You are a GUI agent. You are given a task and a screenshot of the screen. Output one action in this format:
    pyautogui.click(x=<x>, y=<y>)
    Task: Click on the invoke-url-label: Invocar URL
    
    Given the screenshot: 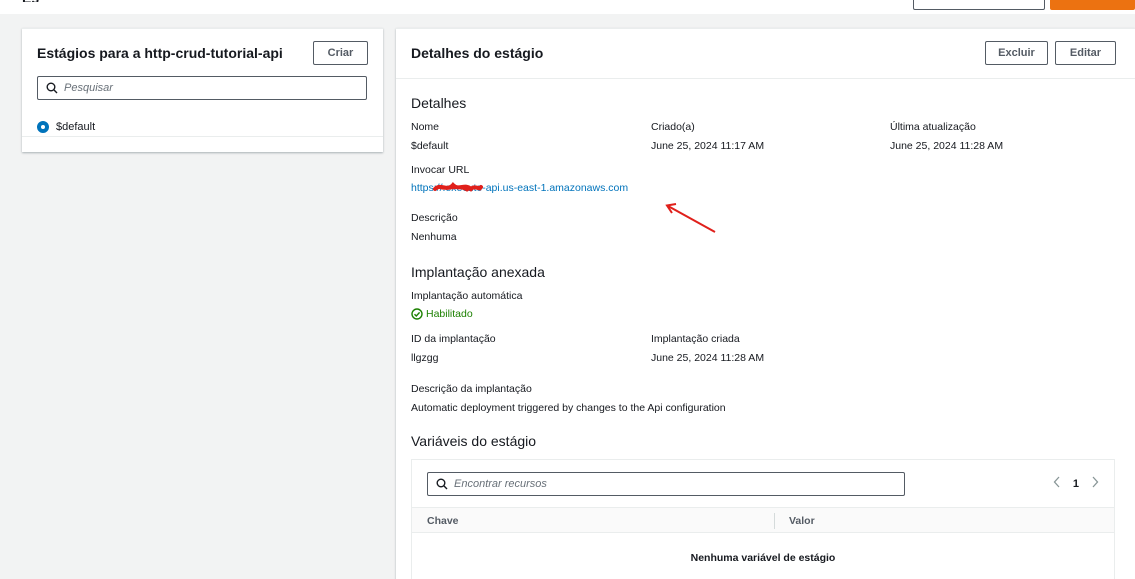 What is the action you would take?
    pyautogui.click(x=440, y=170)
    